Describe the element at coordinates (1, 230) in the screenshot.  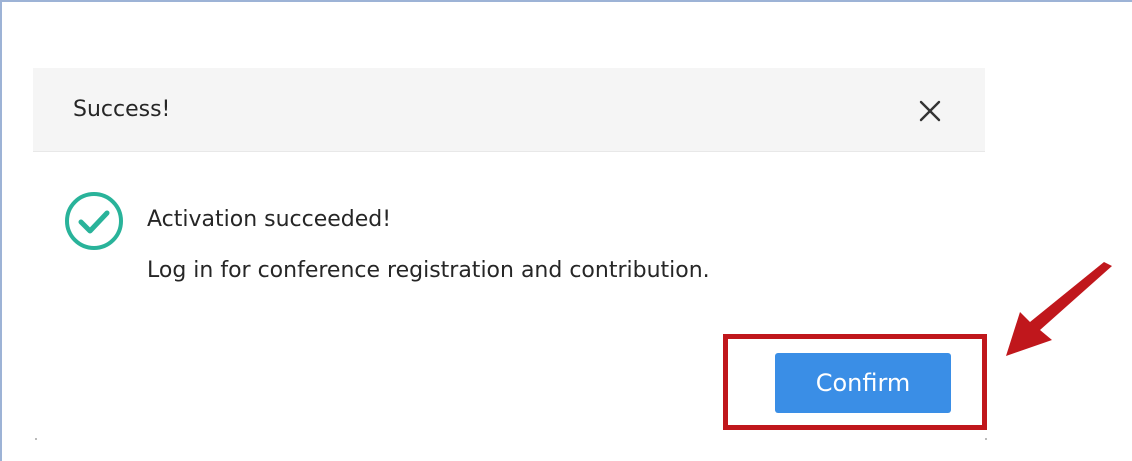
I see `frame-border-left` at that location.